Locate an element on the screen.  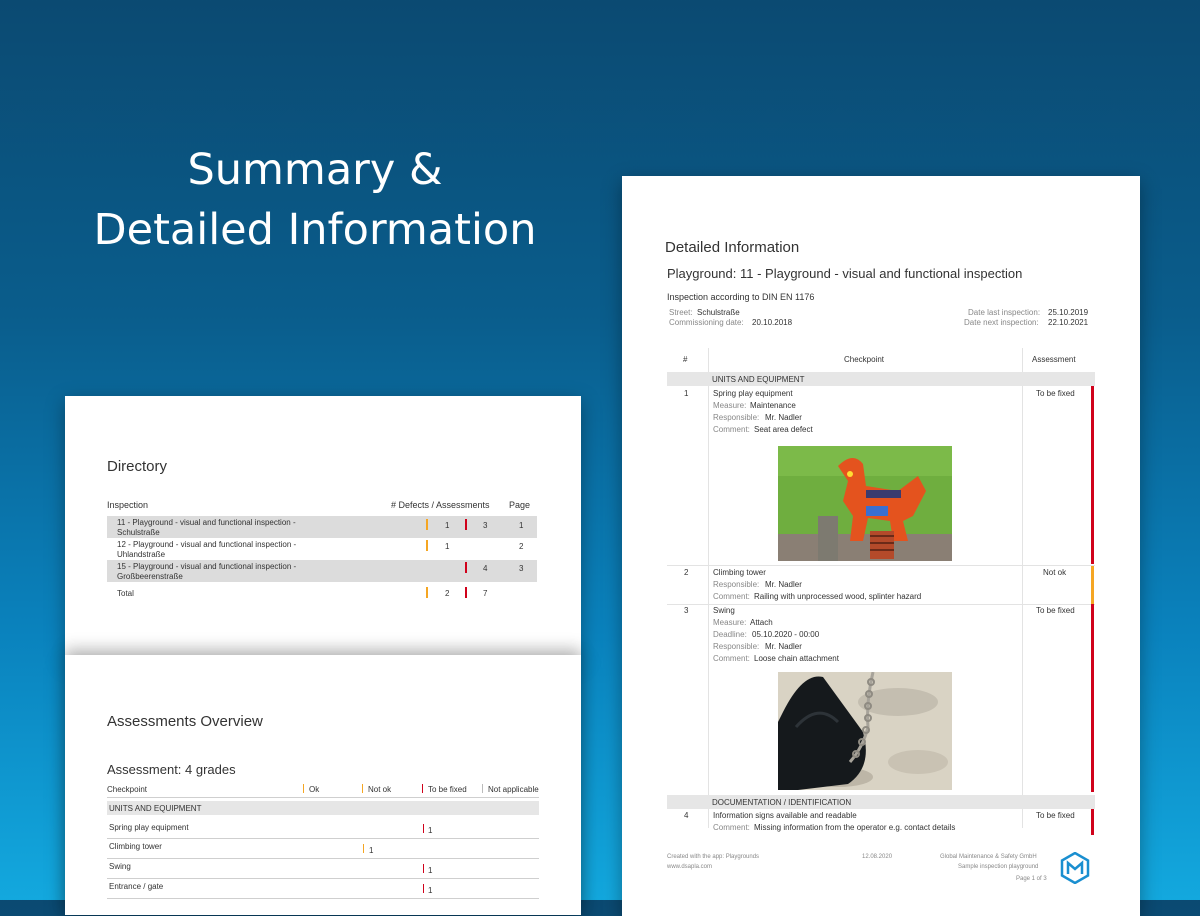
footer-created: Created with the app: Playgrounds is located at coordinates (713, 857).